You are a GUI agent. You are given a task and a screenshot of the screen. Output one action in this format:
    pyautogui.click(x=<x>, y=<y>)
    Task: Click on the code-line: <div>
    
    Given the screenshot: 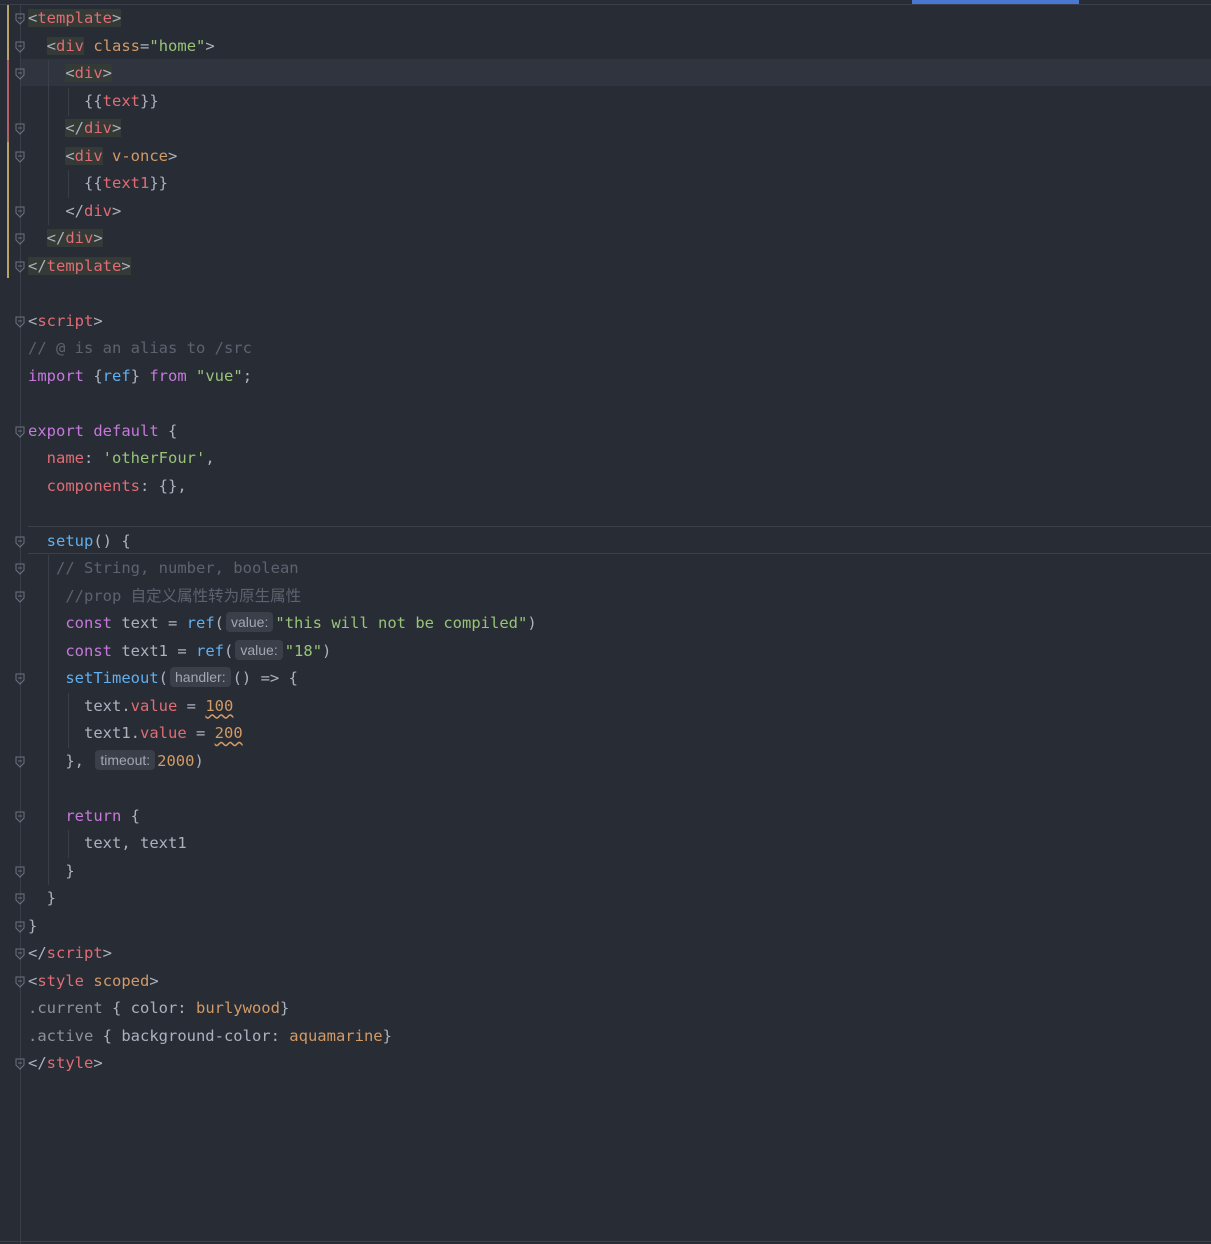 What is the action you would take?
    pyautogui.click(x=282, y=74)
    